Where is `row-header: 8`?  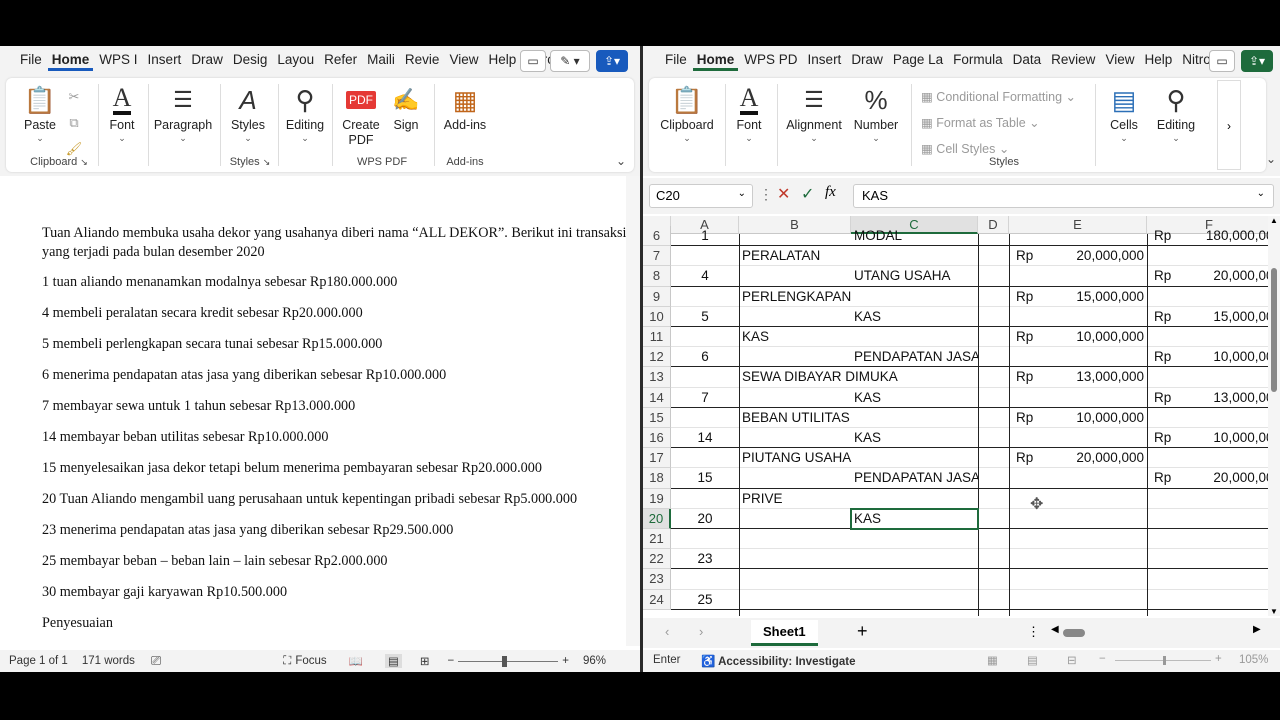
row-header: 8 is located at coordinates (657, 276).